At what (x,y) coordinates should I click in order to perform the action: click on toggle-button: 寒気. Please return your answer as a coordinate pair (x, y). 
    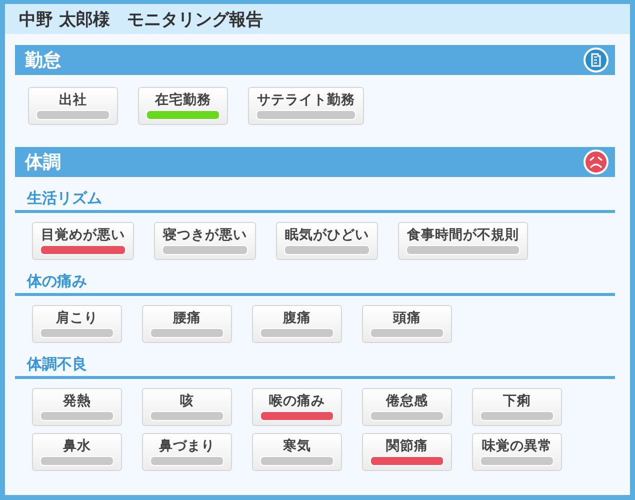
    Looking at the image, I should click on (297, 452).